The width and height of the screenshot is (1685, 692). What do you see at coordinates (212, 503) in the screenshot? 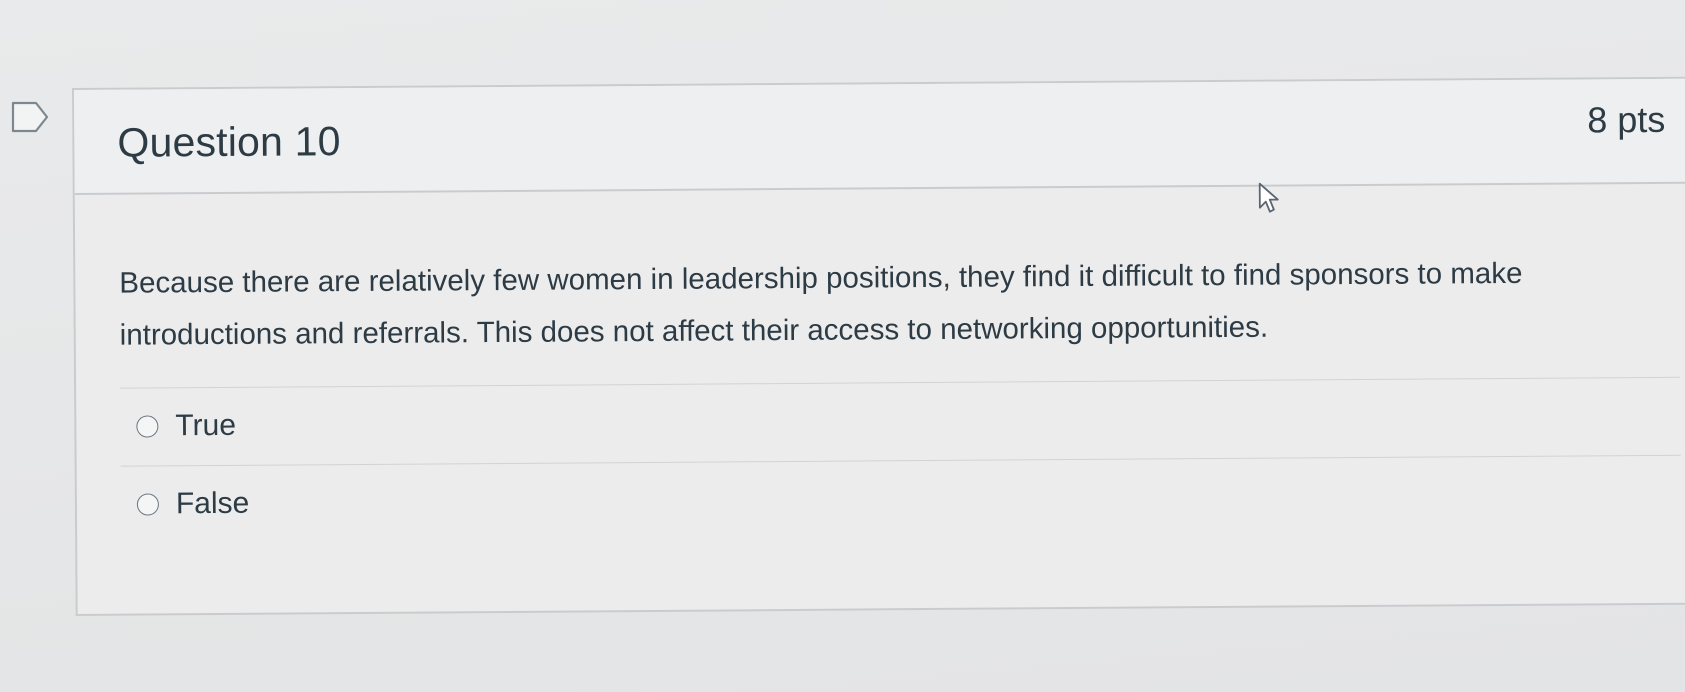
I see `answer-label: False` at bounding box center [212, 503].